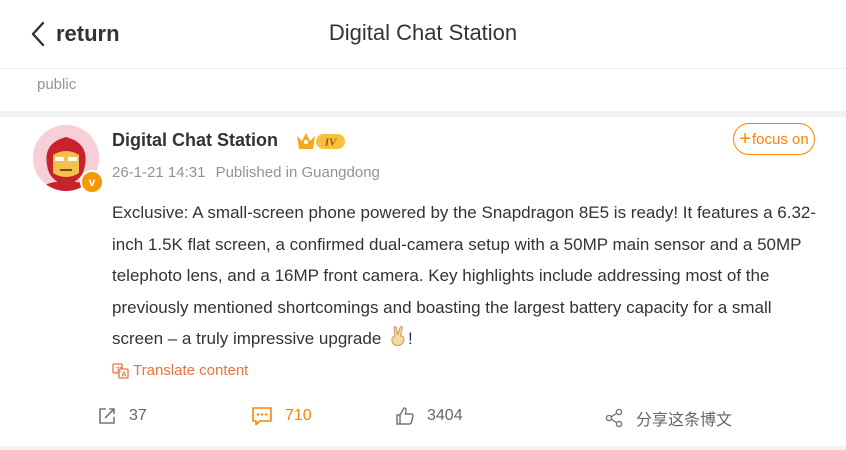 The width and height of the screenshot is (846, 450). I want to click on repost-icon, so click(107, 416).